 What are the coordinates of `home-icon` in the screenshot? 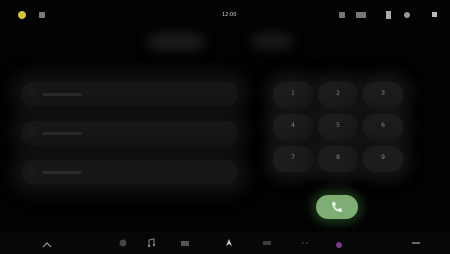 It's located at (123, 243).